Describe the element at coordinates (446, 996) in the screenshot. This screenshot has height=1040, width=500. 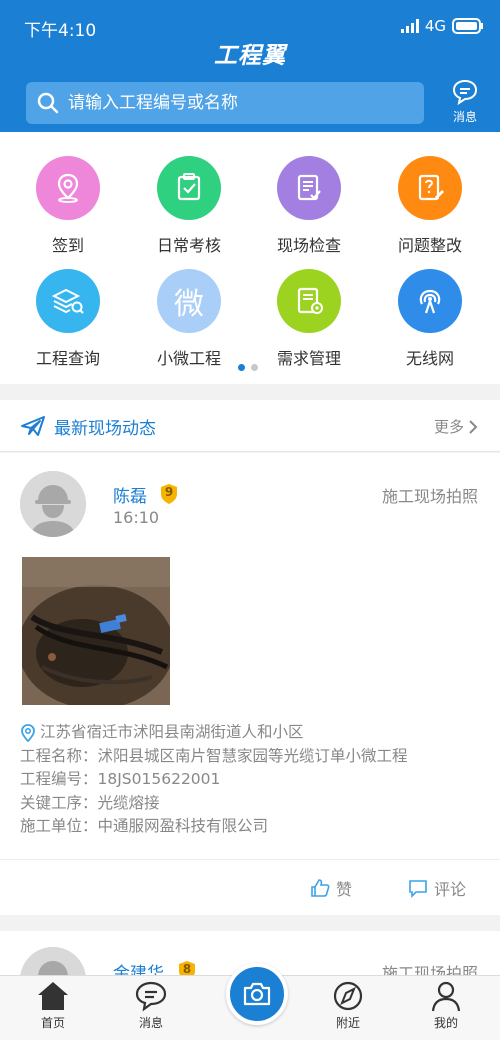
I see `person-icon` at that location.